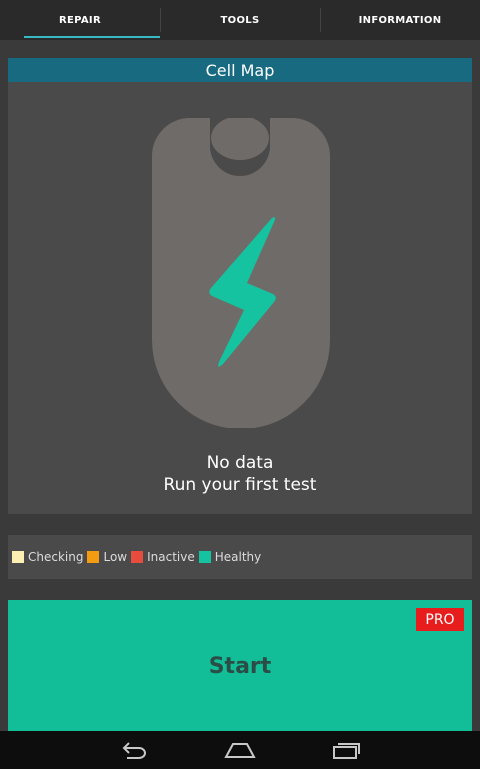 This screenshot has width=480, height=769. I want to click on legend-label-checking: Checking, so click(56, 557).